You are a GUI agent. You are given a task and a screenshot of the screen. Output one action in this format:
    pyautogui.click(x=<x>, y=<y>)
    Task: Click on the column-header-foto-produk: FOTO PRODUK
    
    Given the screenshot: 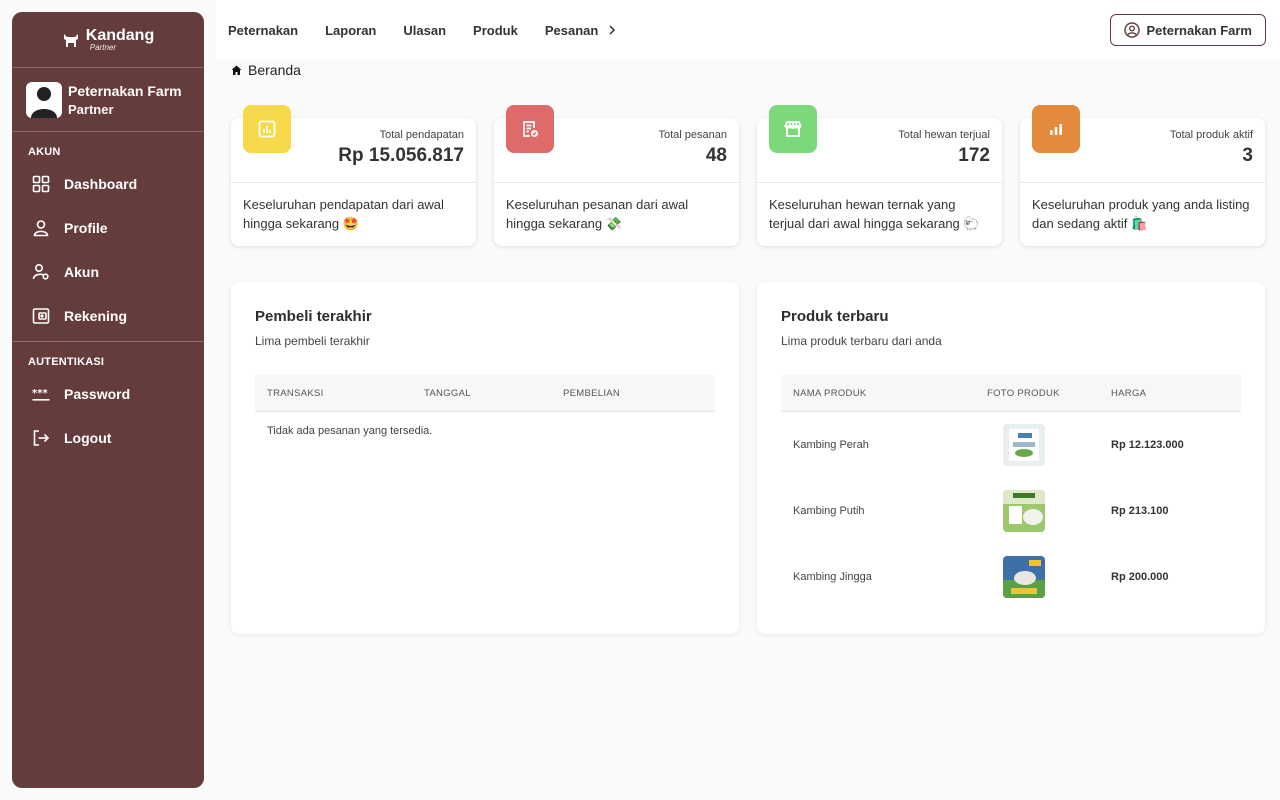 What is the action you would take?
    pyautogui.click(x=1023, y=393)
    